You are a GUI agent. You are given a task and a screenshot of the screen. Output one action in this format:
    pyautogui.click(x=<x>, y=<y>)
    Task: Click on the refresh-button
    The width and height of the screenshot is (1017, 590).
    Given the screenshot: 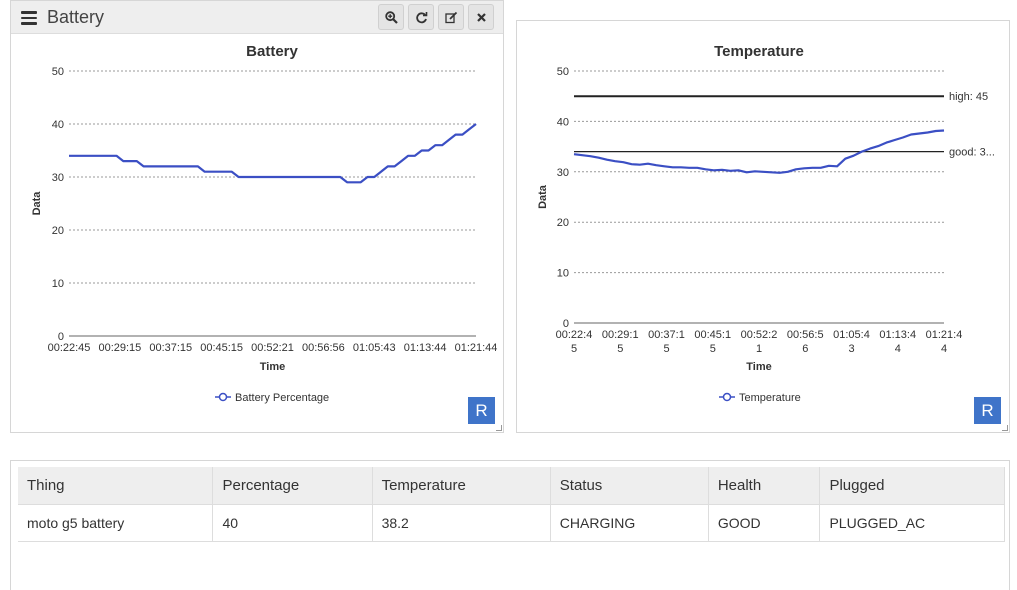 What is the action you would take?
    pyautogui.click(x=421, y=17)
    